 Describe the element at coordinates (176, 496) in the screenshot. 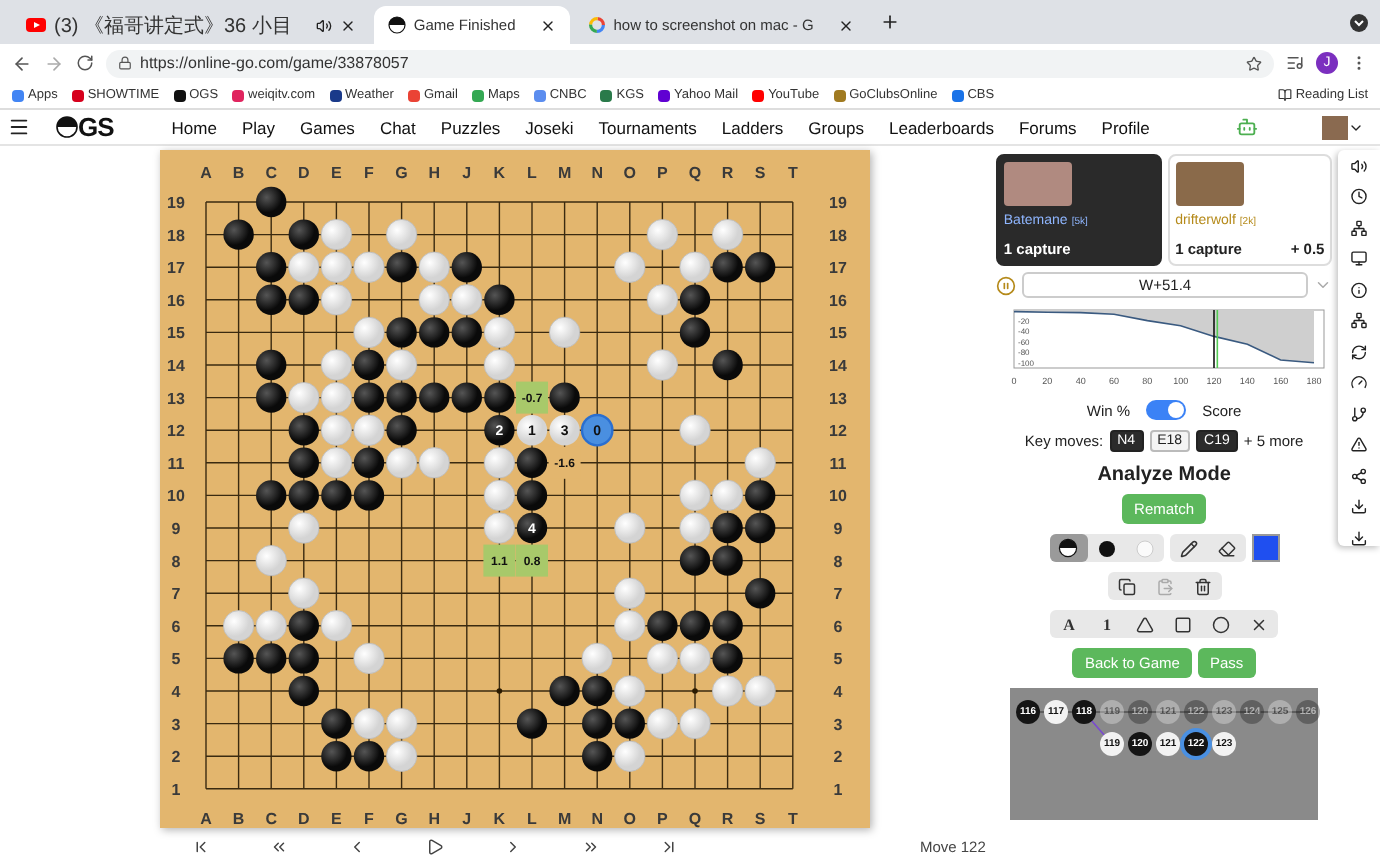

I see `coordinate-label: 10` at that location.